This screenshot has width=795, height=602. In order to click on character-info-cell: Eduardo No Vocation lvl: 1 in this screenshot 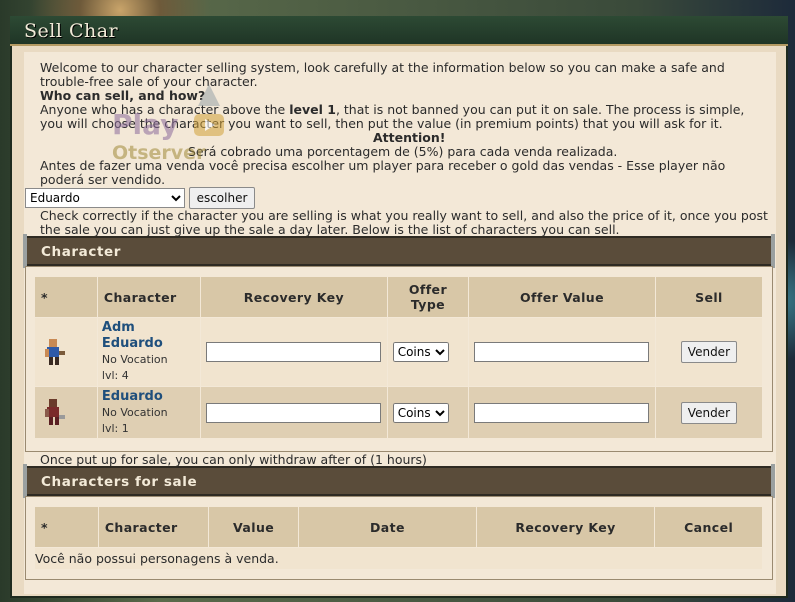, I will do `click(149, 412)`.